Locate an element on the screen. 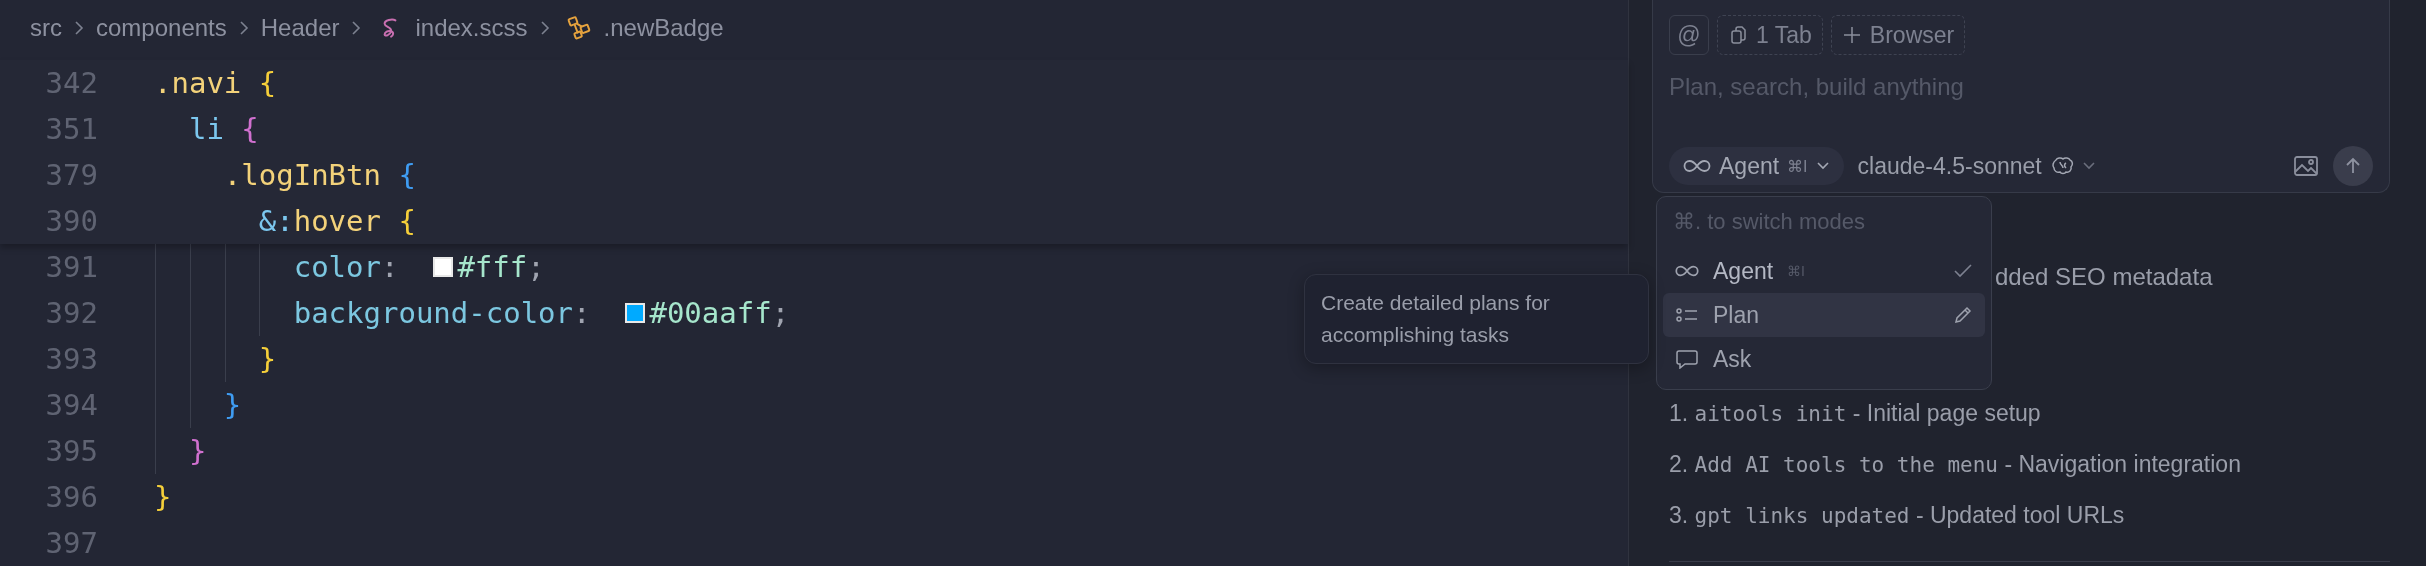 Image resolution: width=2426 pixels, height=566 pixels. list-item: 3. gpt links updated - Updated tool URLs is located at coordinates (1897, 515).